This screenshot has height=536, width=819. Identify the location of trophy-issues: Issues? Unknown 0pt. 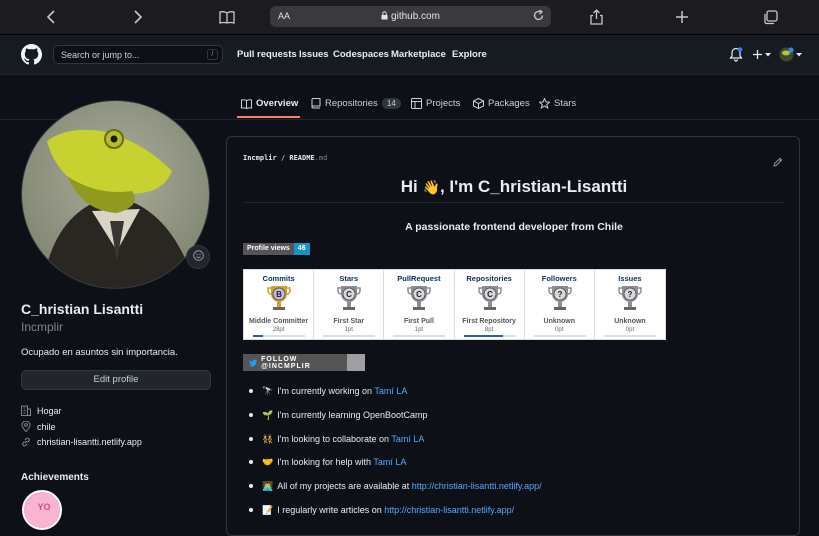
(630, 304).